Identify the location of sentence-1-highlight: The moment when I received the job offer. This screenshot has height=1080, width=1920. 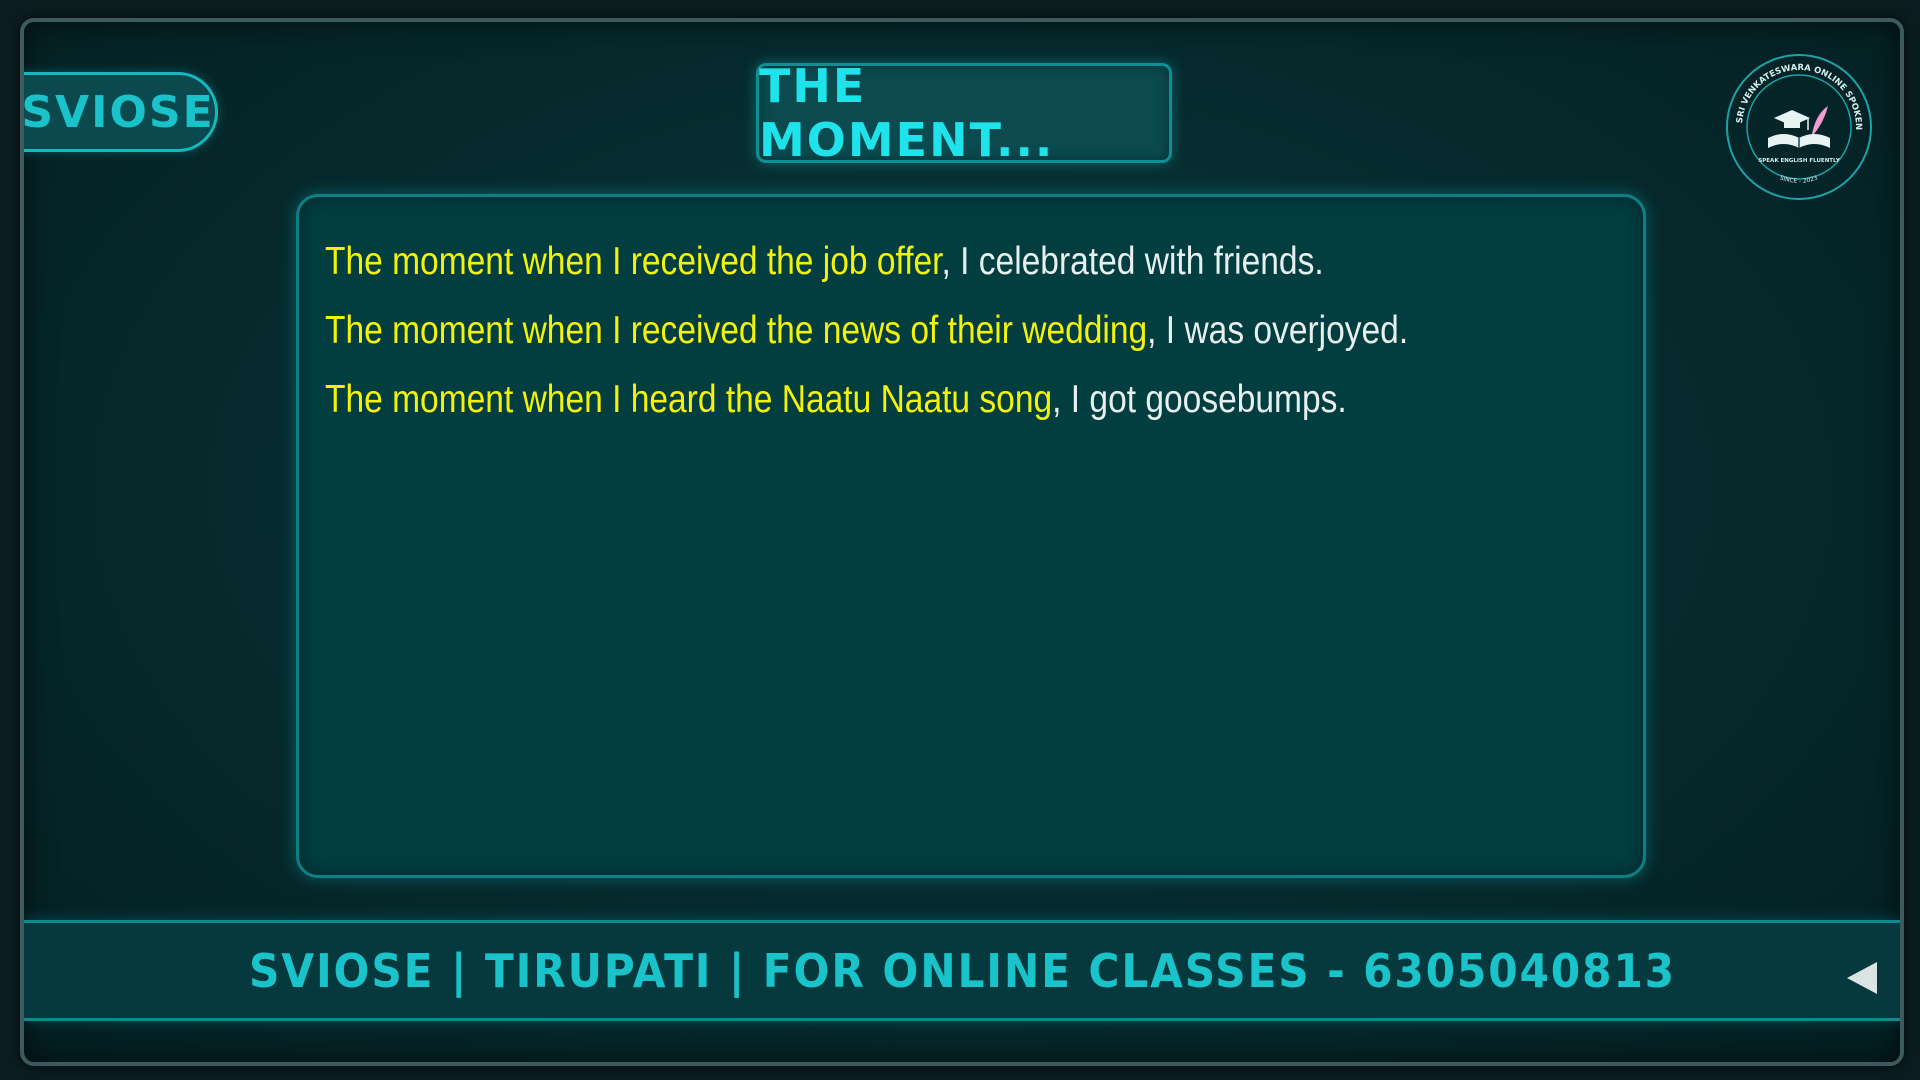
(633, 261).